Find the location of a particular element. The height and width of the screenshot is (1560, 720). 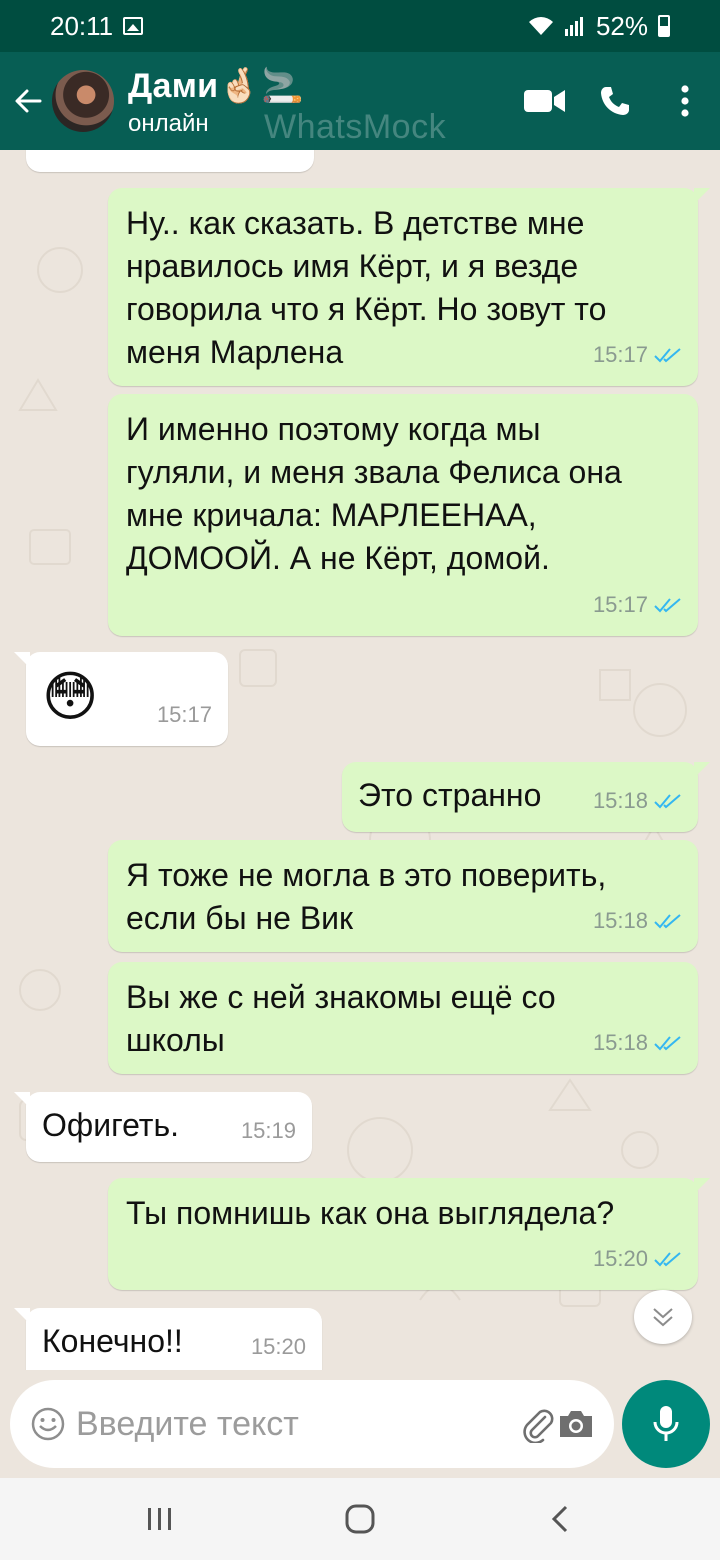

more-options-button is located at coordinates (685, 101).